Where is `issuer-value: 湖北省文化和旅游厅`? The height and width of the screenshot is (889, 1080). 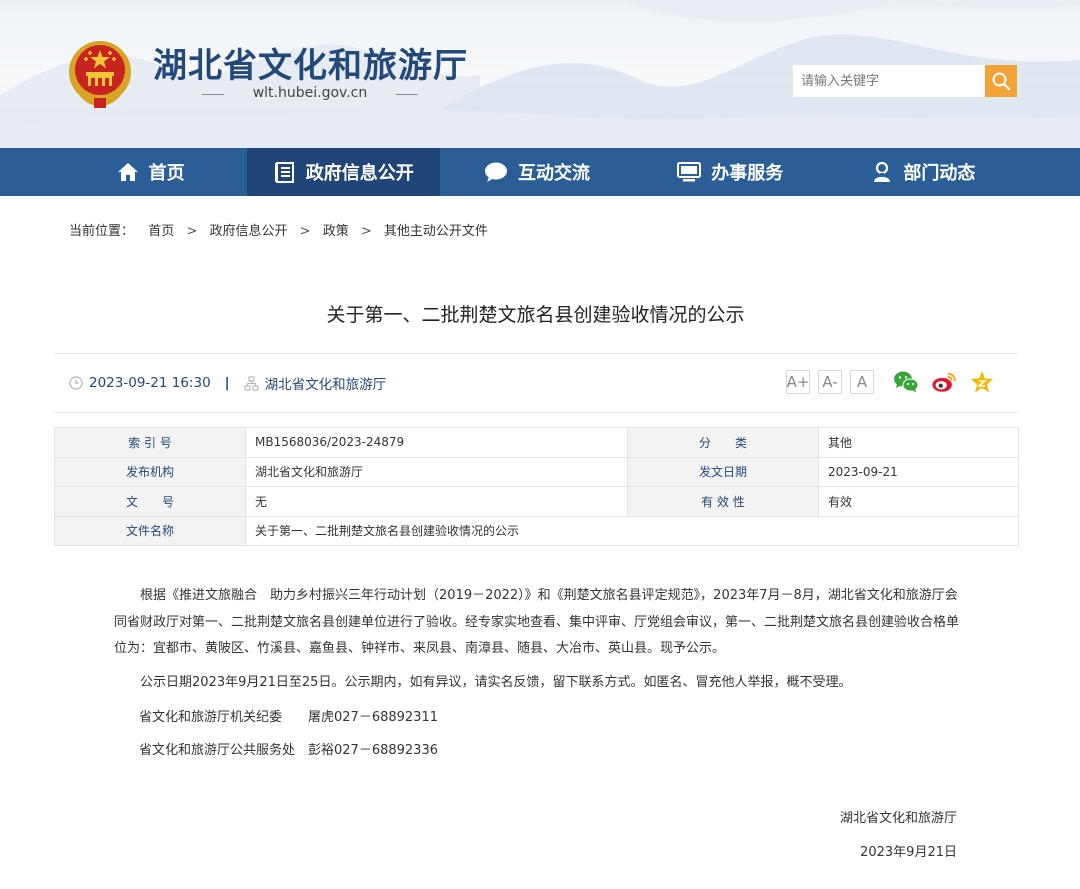 issuer-value: 湖北省文化和旅游厅 is located at coordinates (436, 471).